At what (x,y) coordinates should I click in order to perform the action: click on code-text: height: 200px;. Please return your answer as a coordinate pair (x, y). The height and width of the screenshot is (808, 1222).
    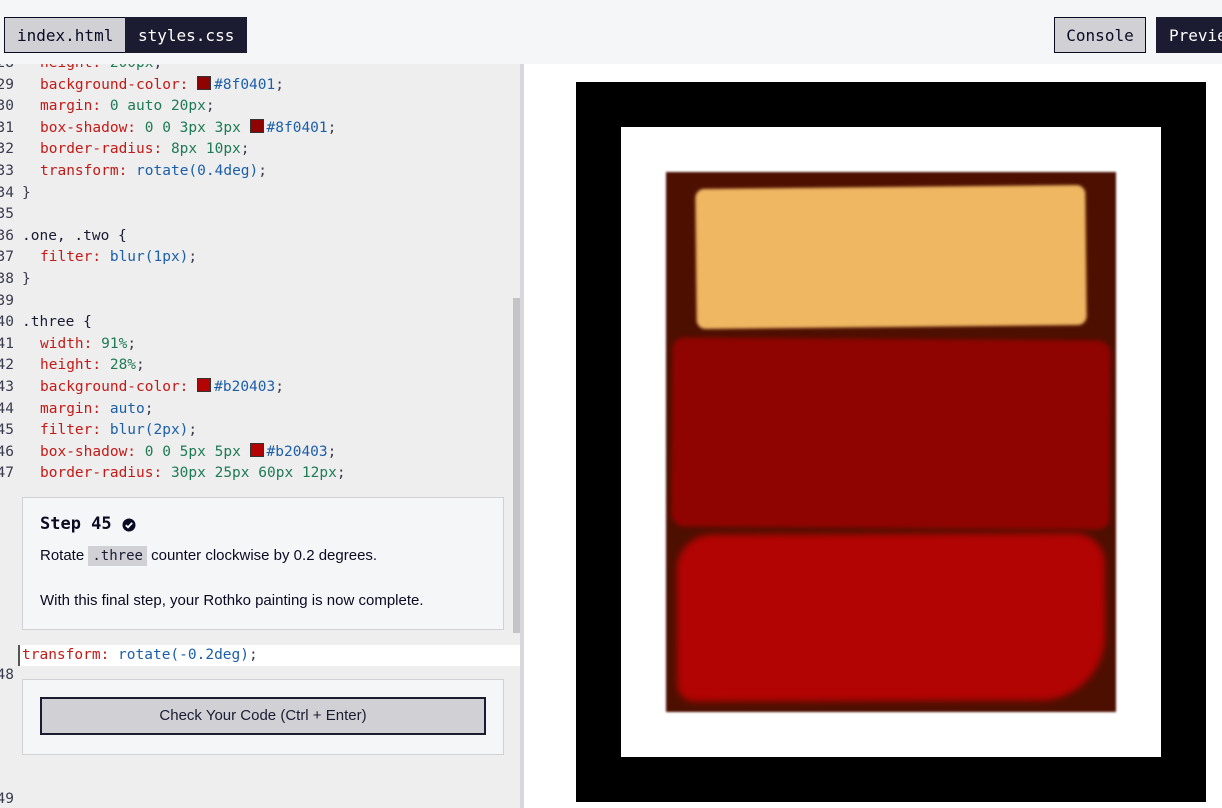
    Looking at the image, I should click on (101, 69).